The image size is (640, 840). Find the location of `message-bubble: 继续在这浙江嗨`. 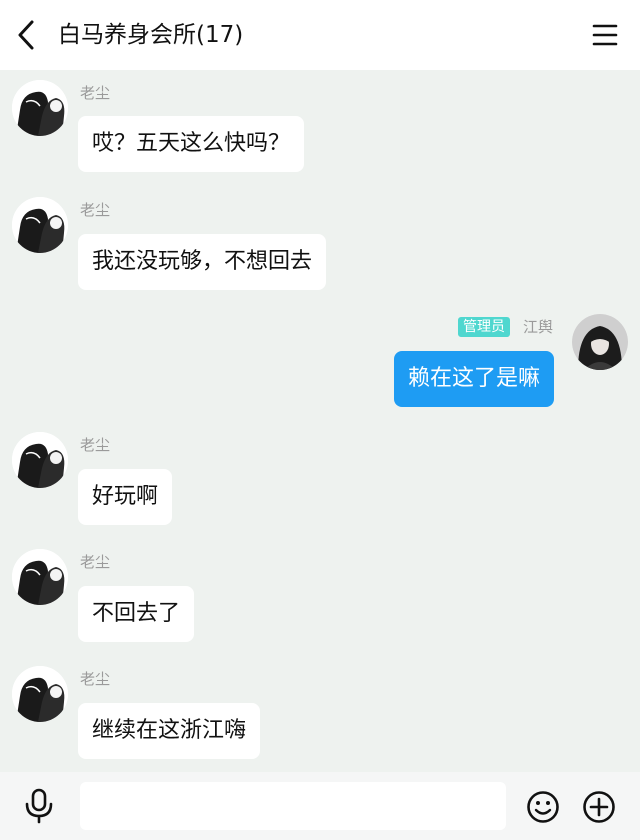

message-bubble: 继续在这浙江嗨 is located at coordinates (169, 731).